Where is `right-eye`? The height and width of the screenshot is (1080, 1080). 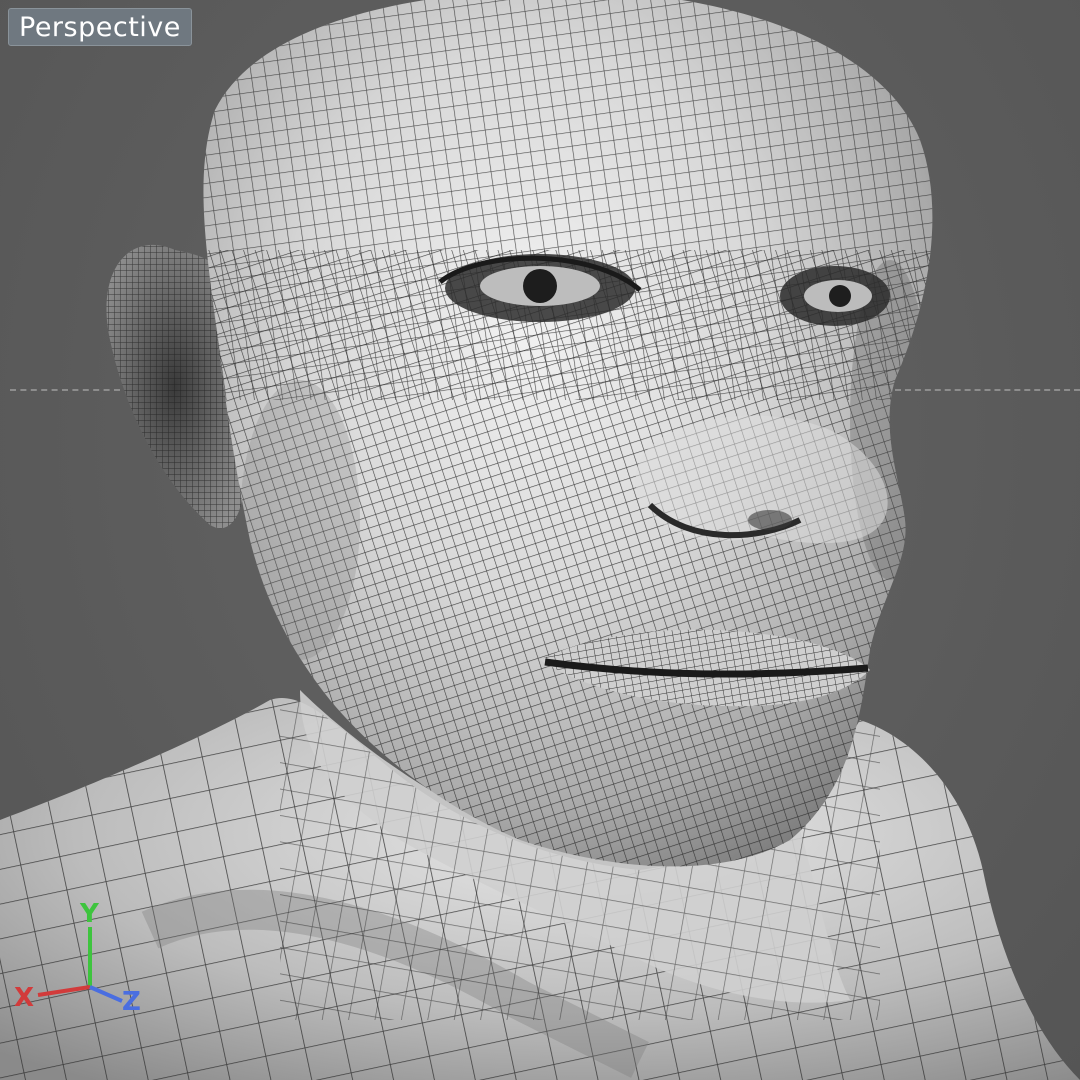 right-eye is located at coordinates (835, 296).